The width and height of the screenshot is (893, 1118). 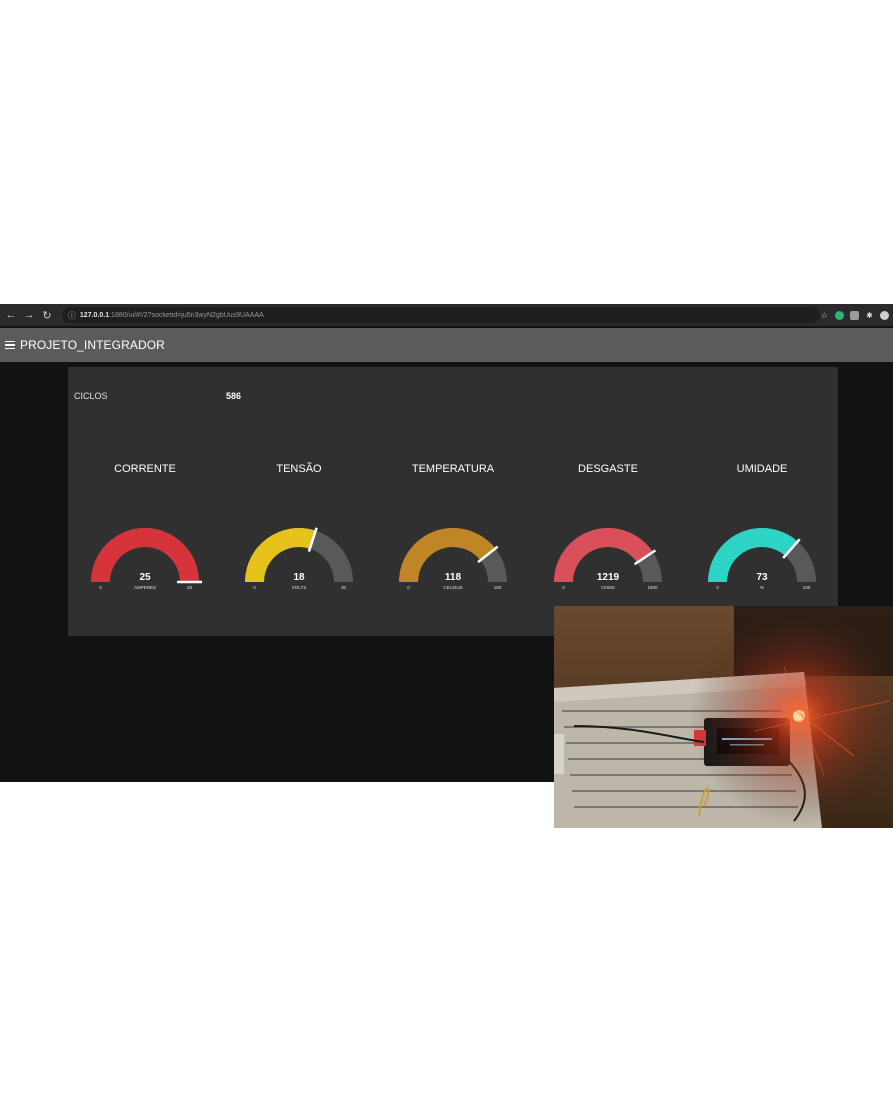 I want to click on gauge-title: CORRENTE, so click(x=145, y=469).